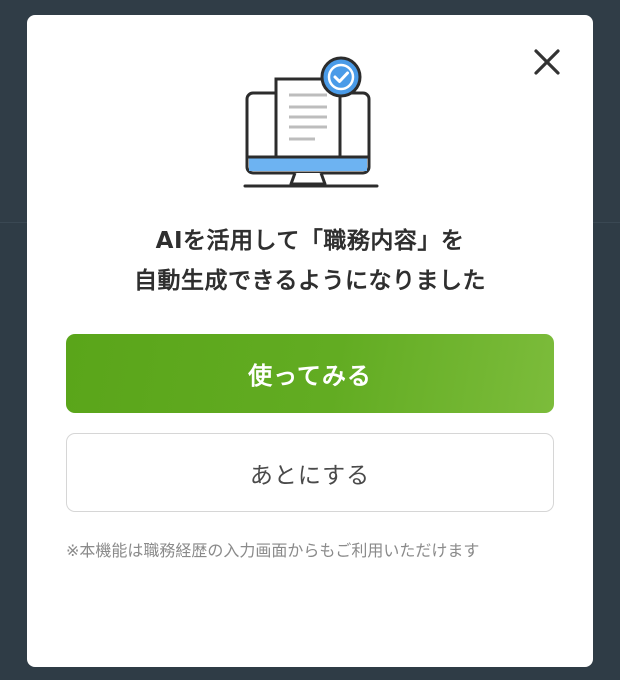 This screenshot has height=680, width=620. What do you see at coordinates (311, 123) in the screenshot?
I see `monitor-document-check-icon` at bounding box center [311, 123].